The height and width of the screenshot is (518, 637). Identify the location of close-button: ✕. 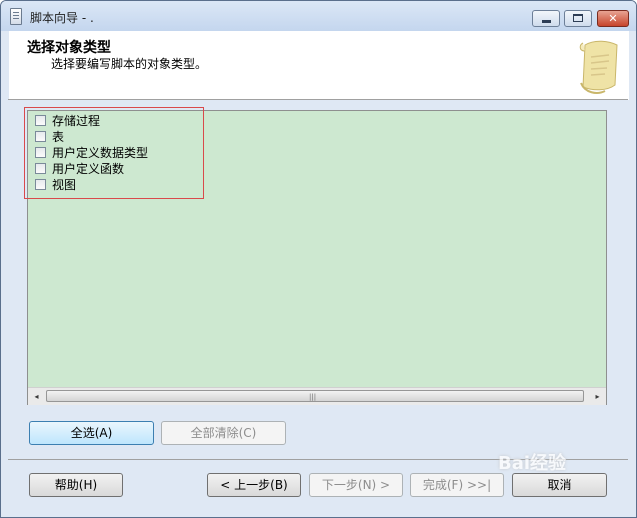
(613, 18).